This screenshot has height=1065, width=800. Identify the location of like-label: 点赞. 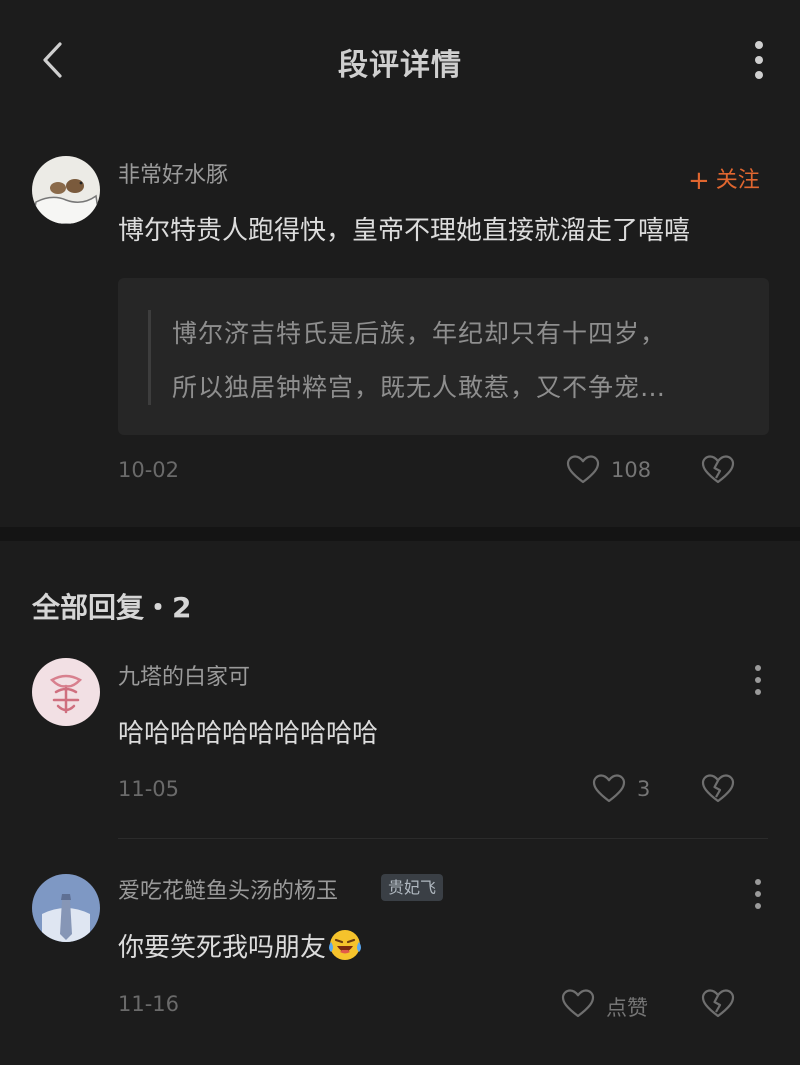
(627, 1008).